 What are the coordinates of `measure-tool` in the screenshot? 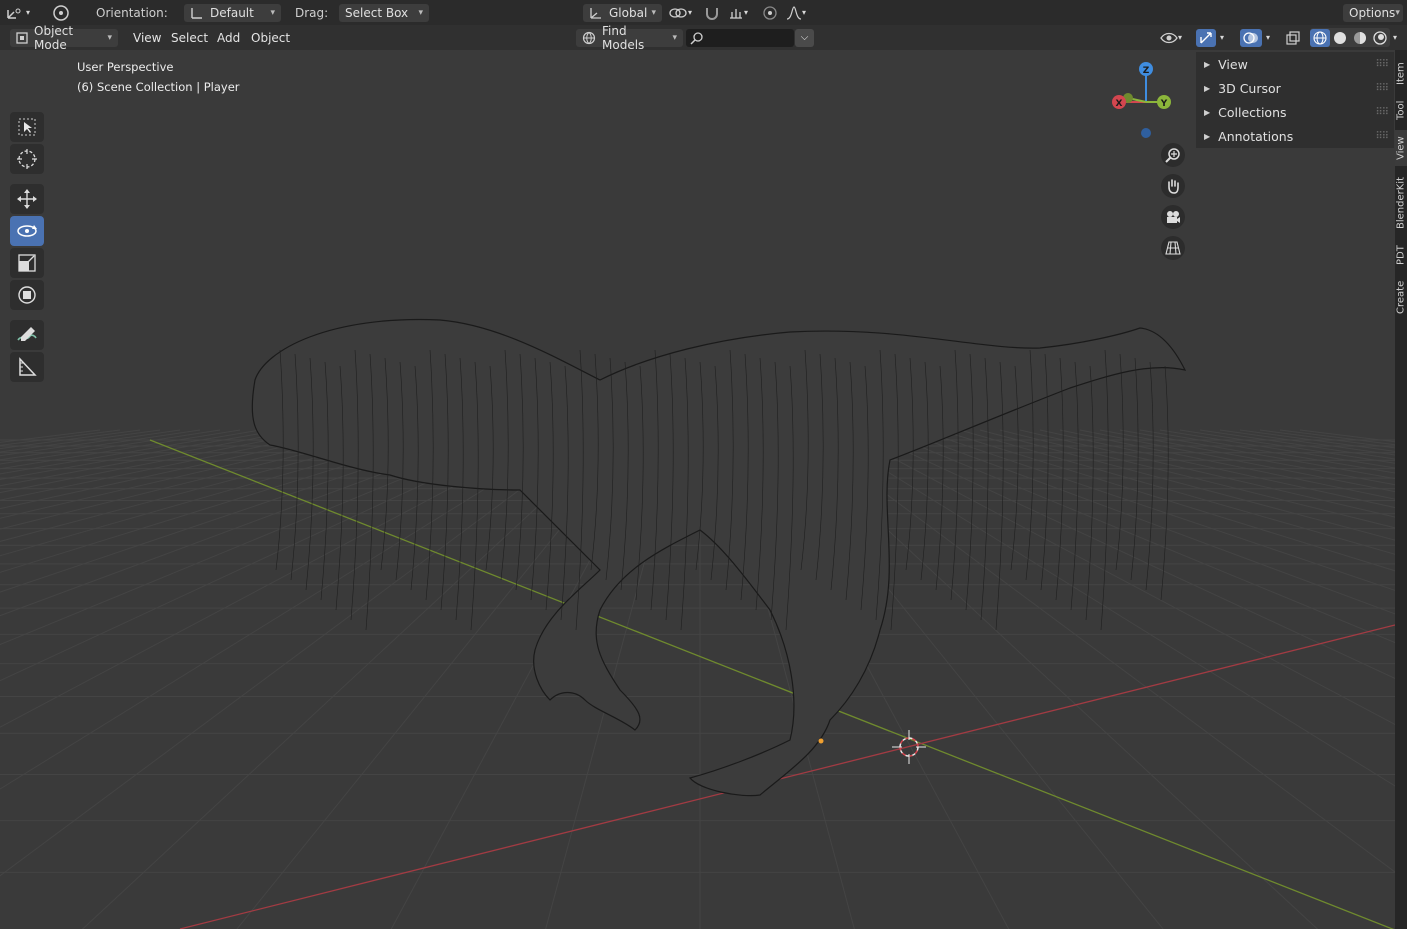 It's located at (27, 367).